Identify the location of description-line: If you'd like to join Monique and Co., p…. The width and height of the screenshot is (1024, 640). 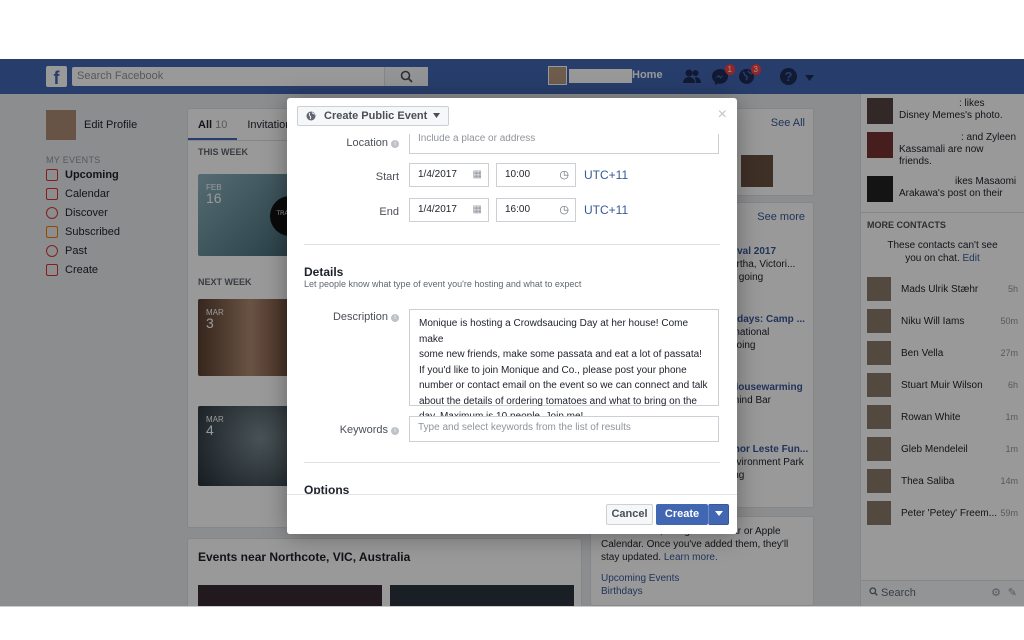
(553, 370).